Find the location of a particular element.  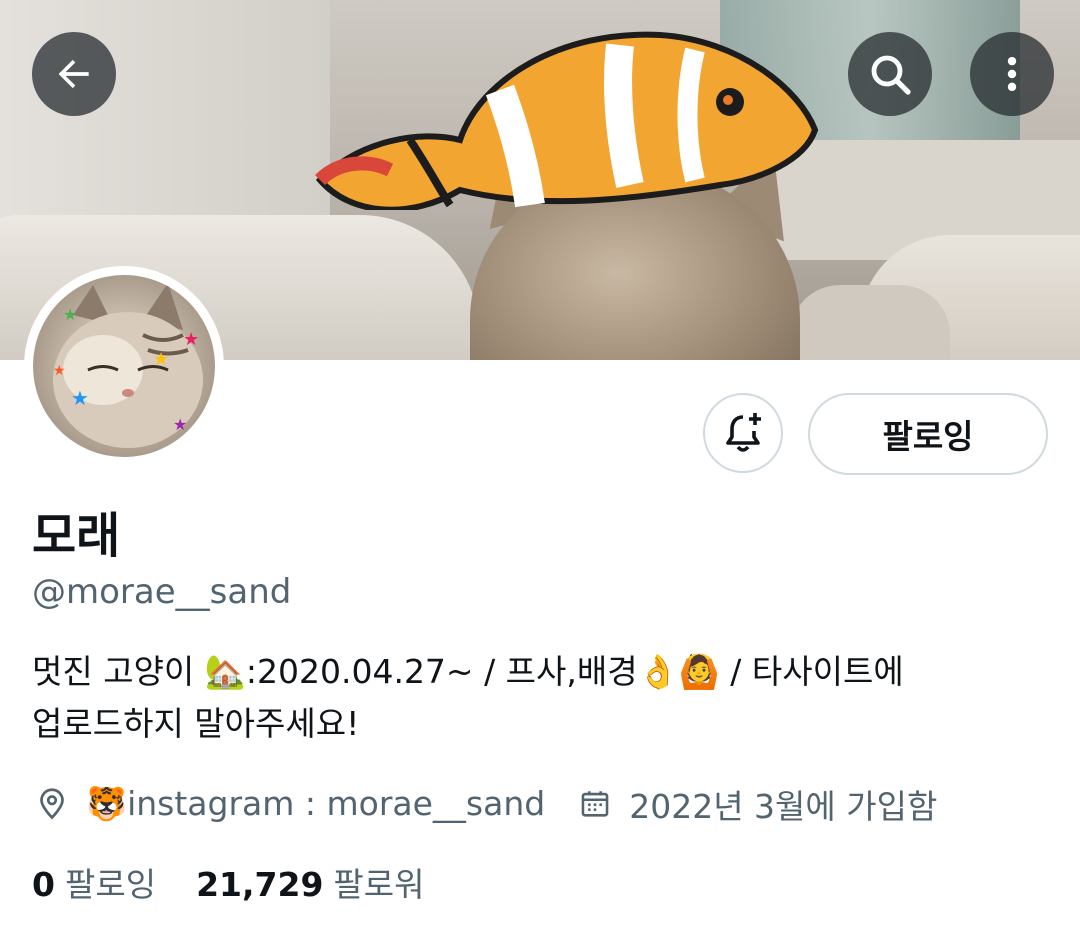

following-label: 팔로잉 is located at coordinates (110, 884).